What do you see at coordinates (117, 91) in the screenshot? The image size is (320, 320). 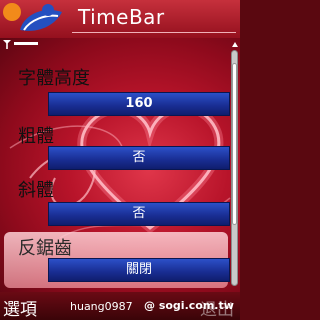 I see `setting-font-height: 字體高度 160` at bounding box center [117, 91].